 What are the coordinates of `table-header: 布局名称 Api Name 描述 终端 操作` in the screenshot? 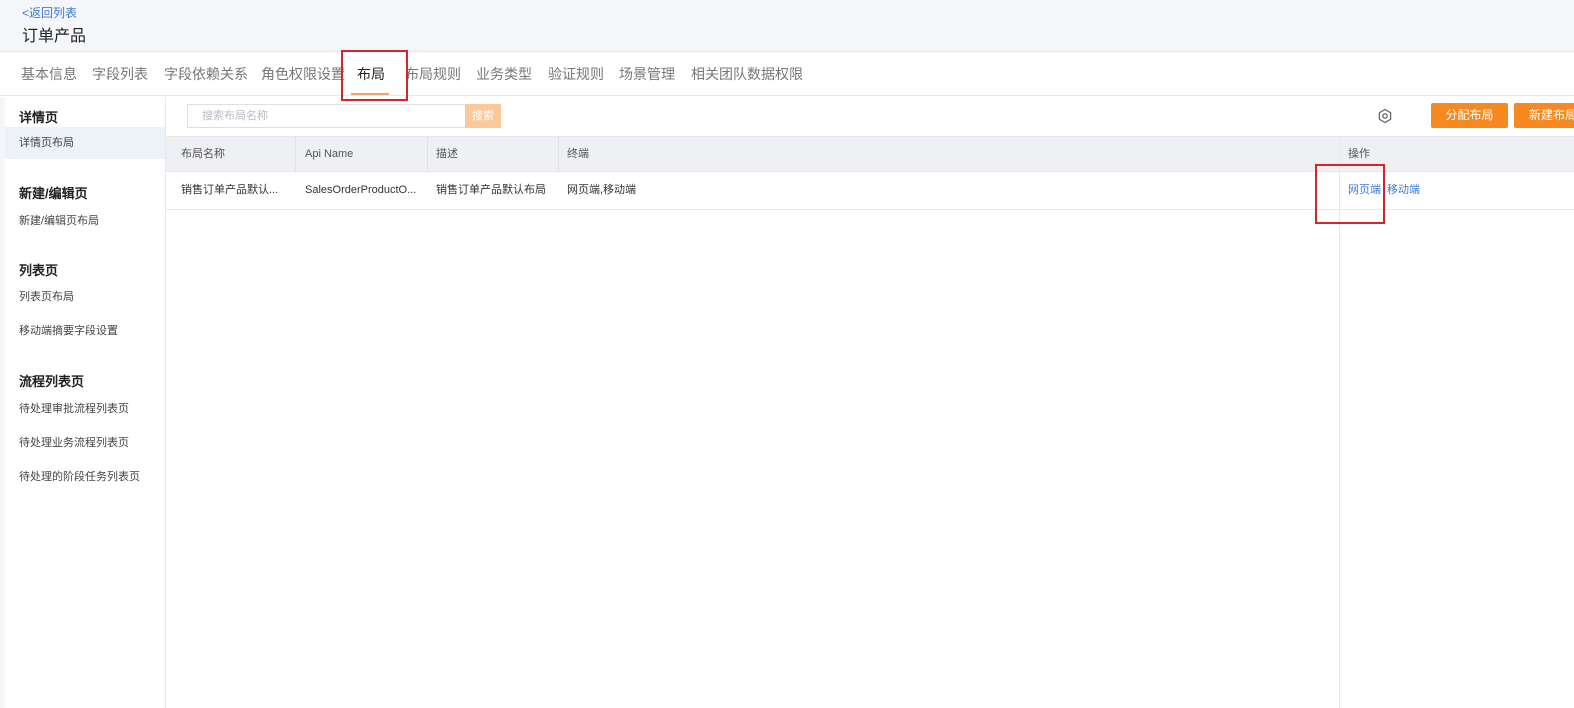 It's located at (870, 154).